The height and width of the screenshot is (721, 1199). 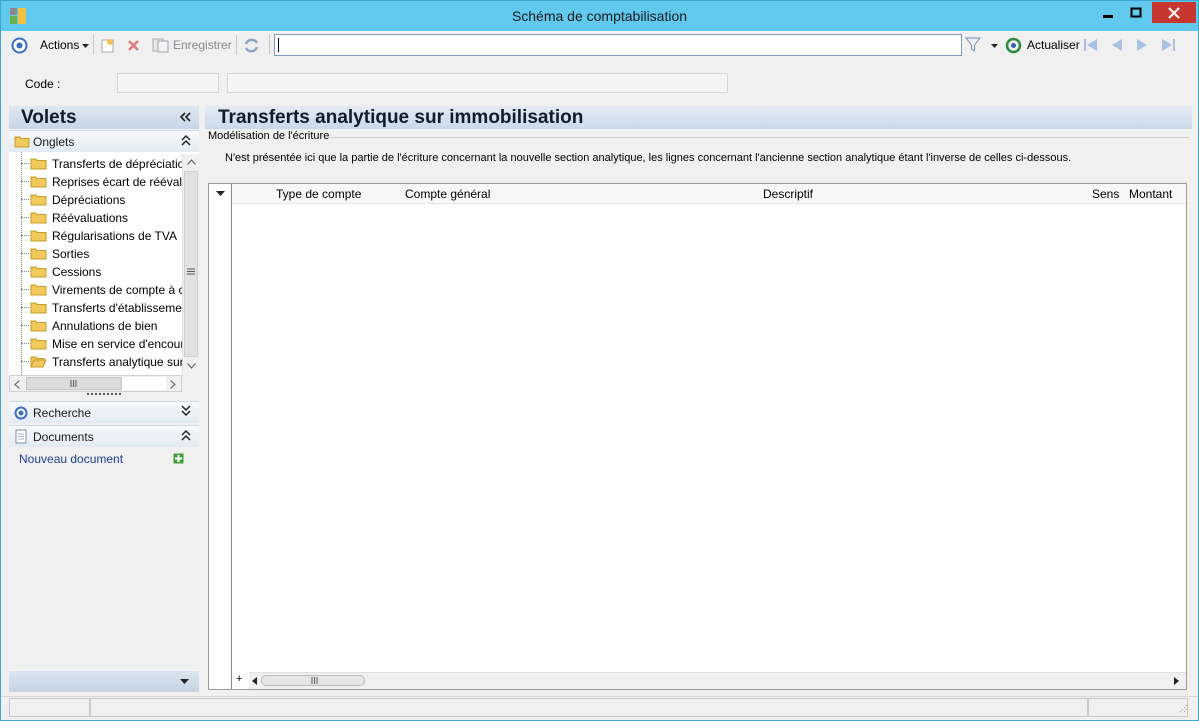 I want to click on filter-dropdown, so click(x=994, y=45).